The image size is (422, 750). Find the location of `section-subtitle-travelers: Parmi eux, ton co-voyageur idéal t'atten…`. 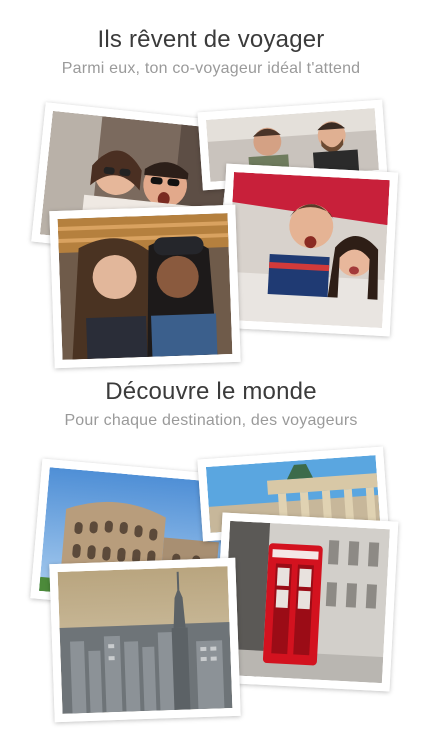

section-subtitle-travelers: Parmi eux, ton co-voyageur idéal t'atten… is located at coordinates (211, 68).